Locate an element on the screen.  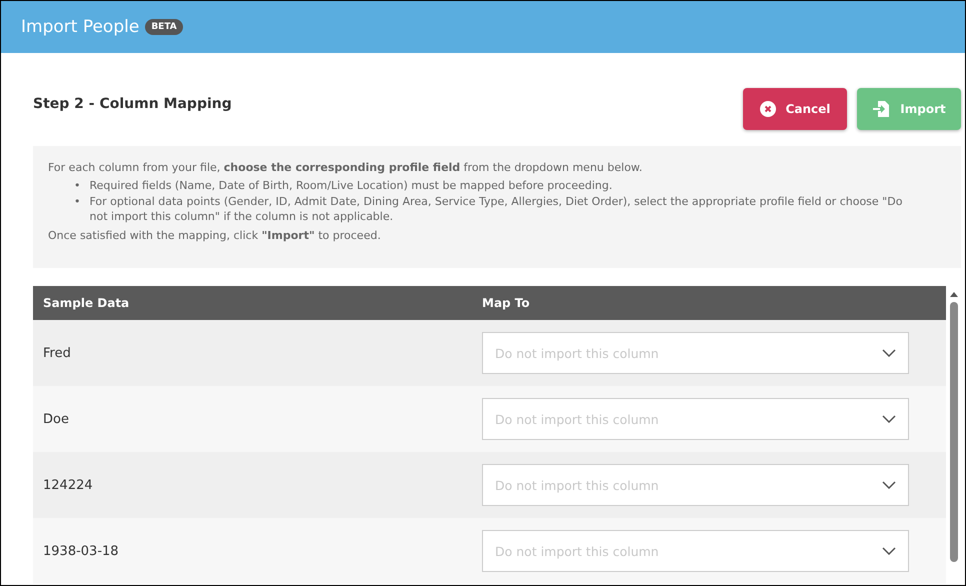
instruction-text: For each column from your file, choose the corresponding profile field from the dropdown menu below. is located at coordinates (346, 167).